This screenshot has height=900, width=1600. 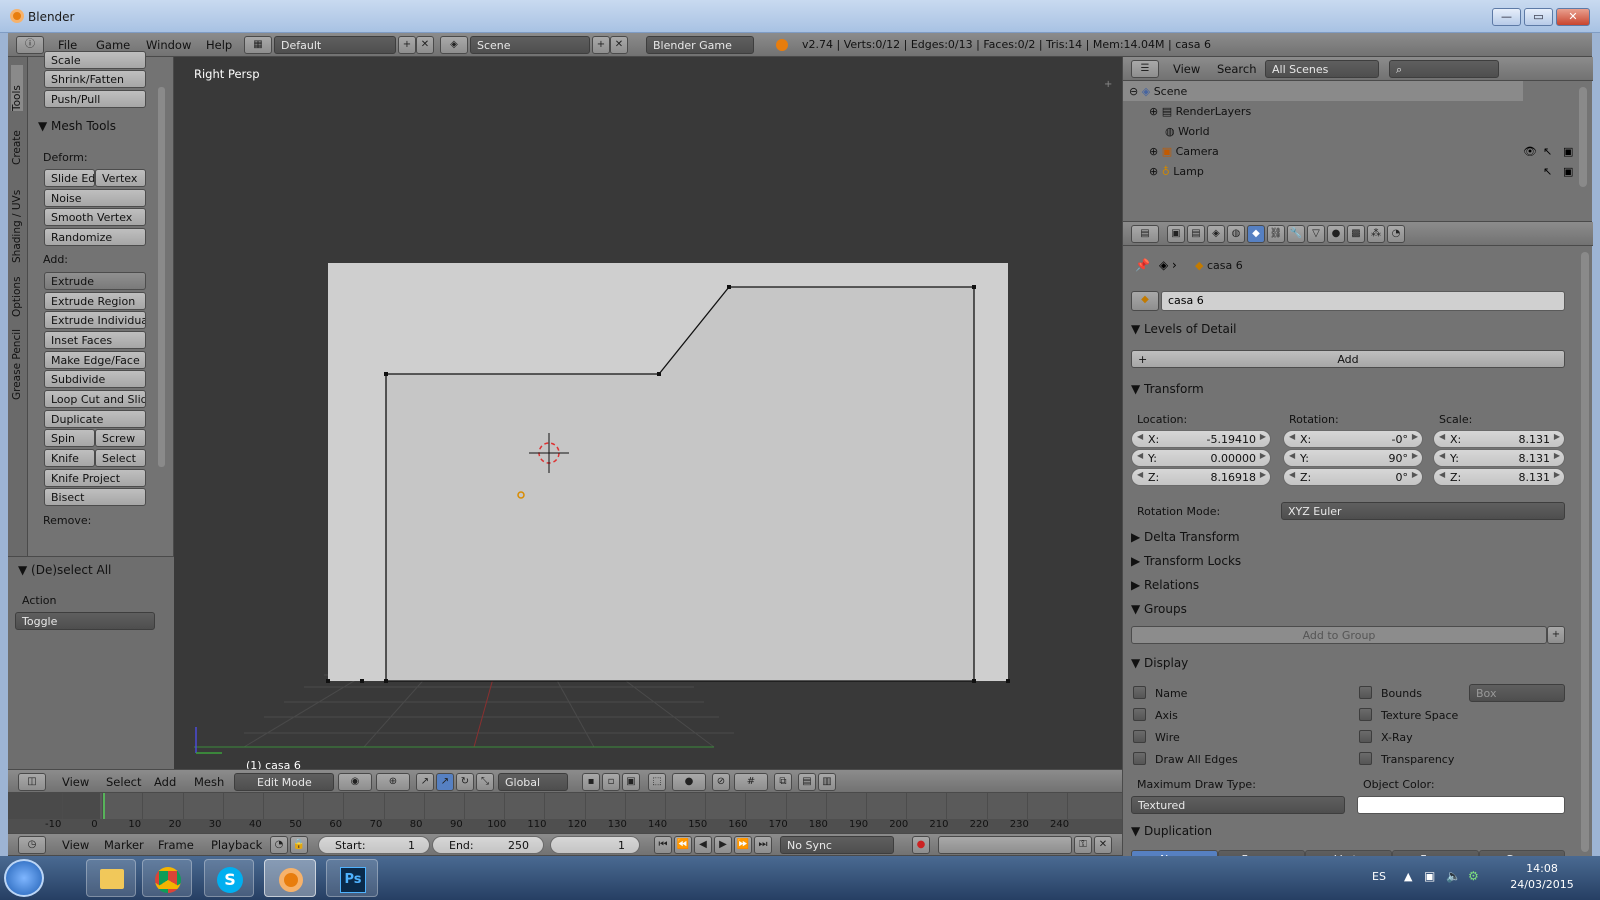 What do you see at coordinates (32, 782) in the screenshot?
I see `view3d-editor-icon: ◫` at bounding box center [32, 782].